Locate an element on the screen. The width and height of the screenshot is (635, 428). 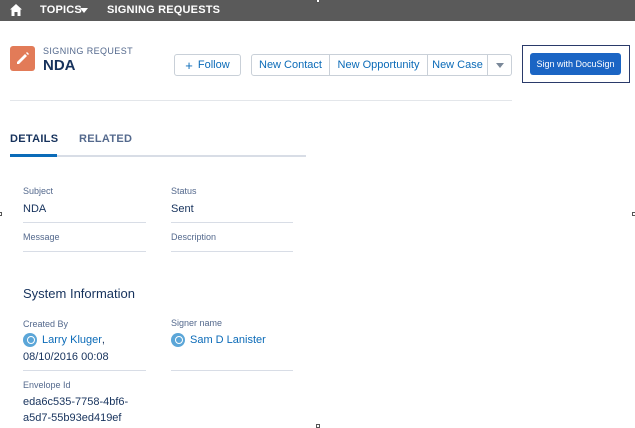
signer-name-label: Signer name is located at coordinates (197, 323).